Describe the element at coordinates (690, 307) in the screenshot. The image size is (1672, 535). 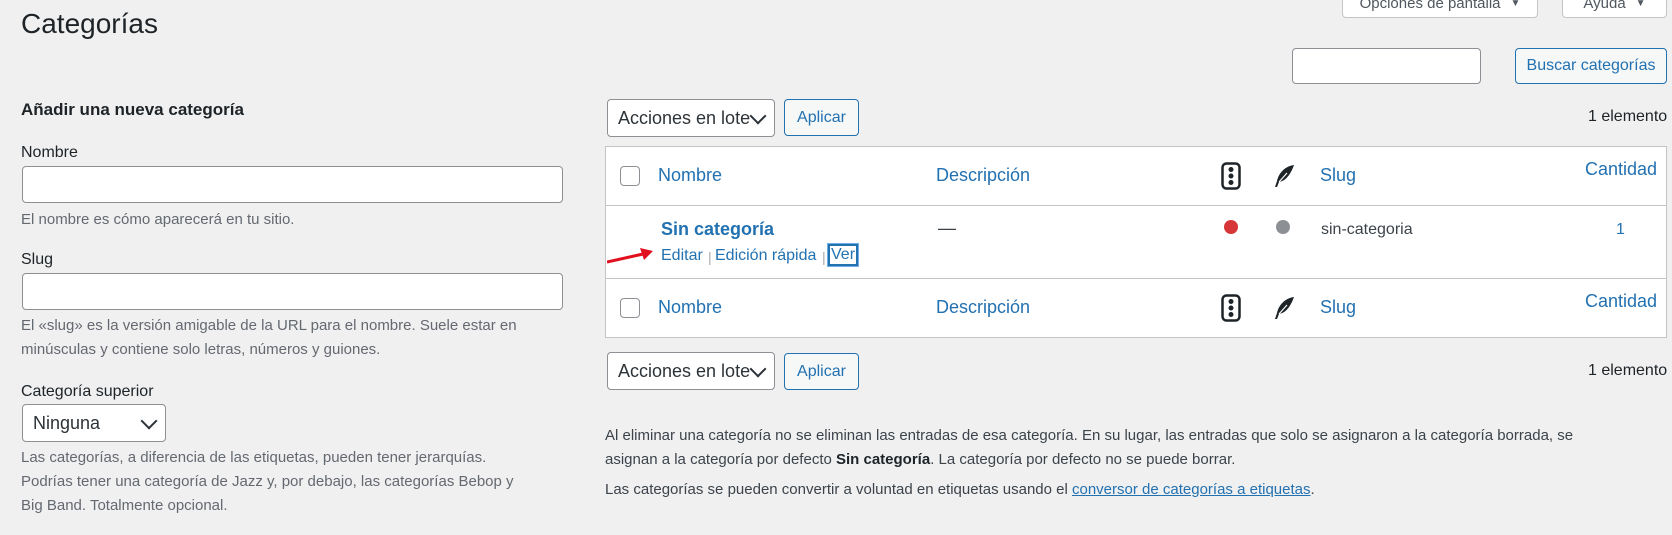
I see `column-footer-name: Nombre` at that location.